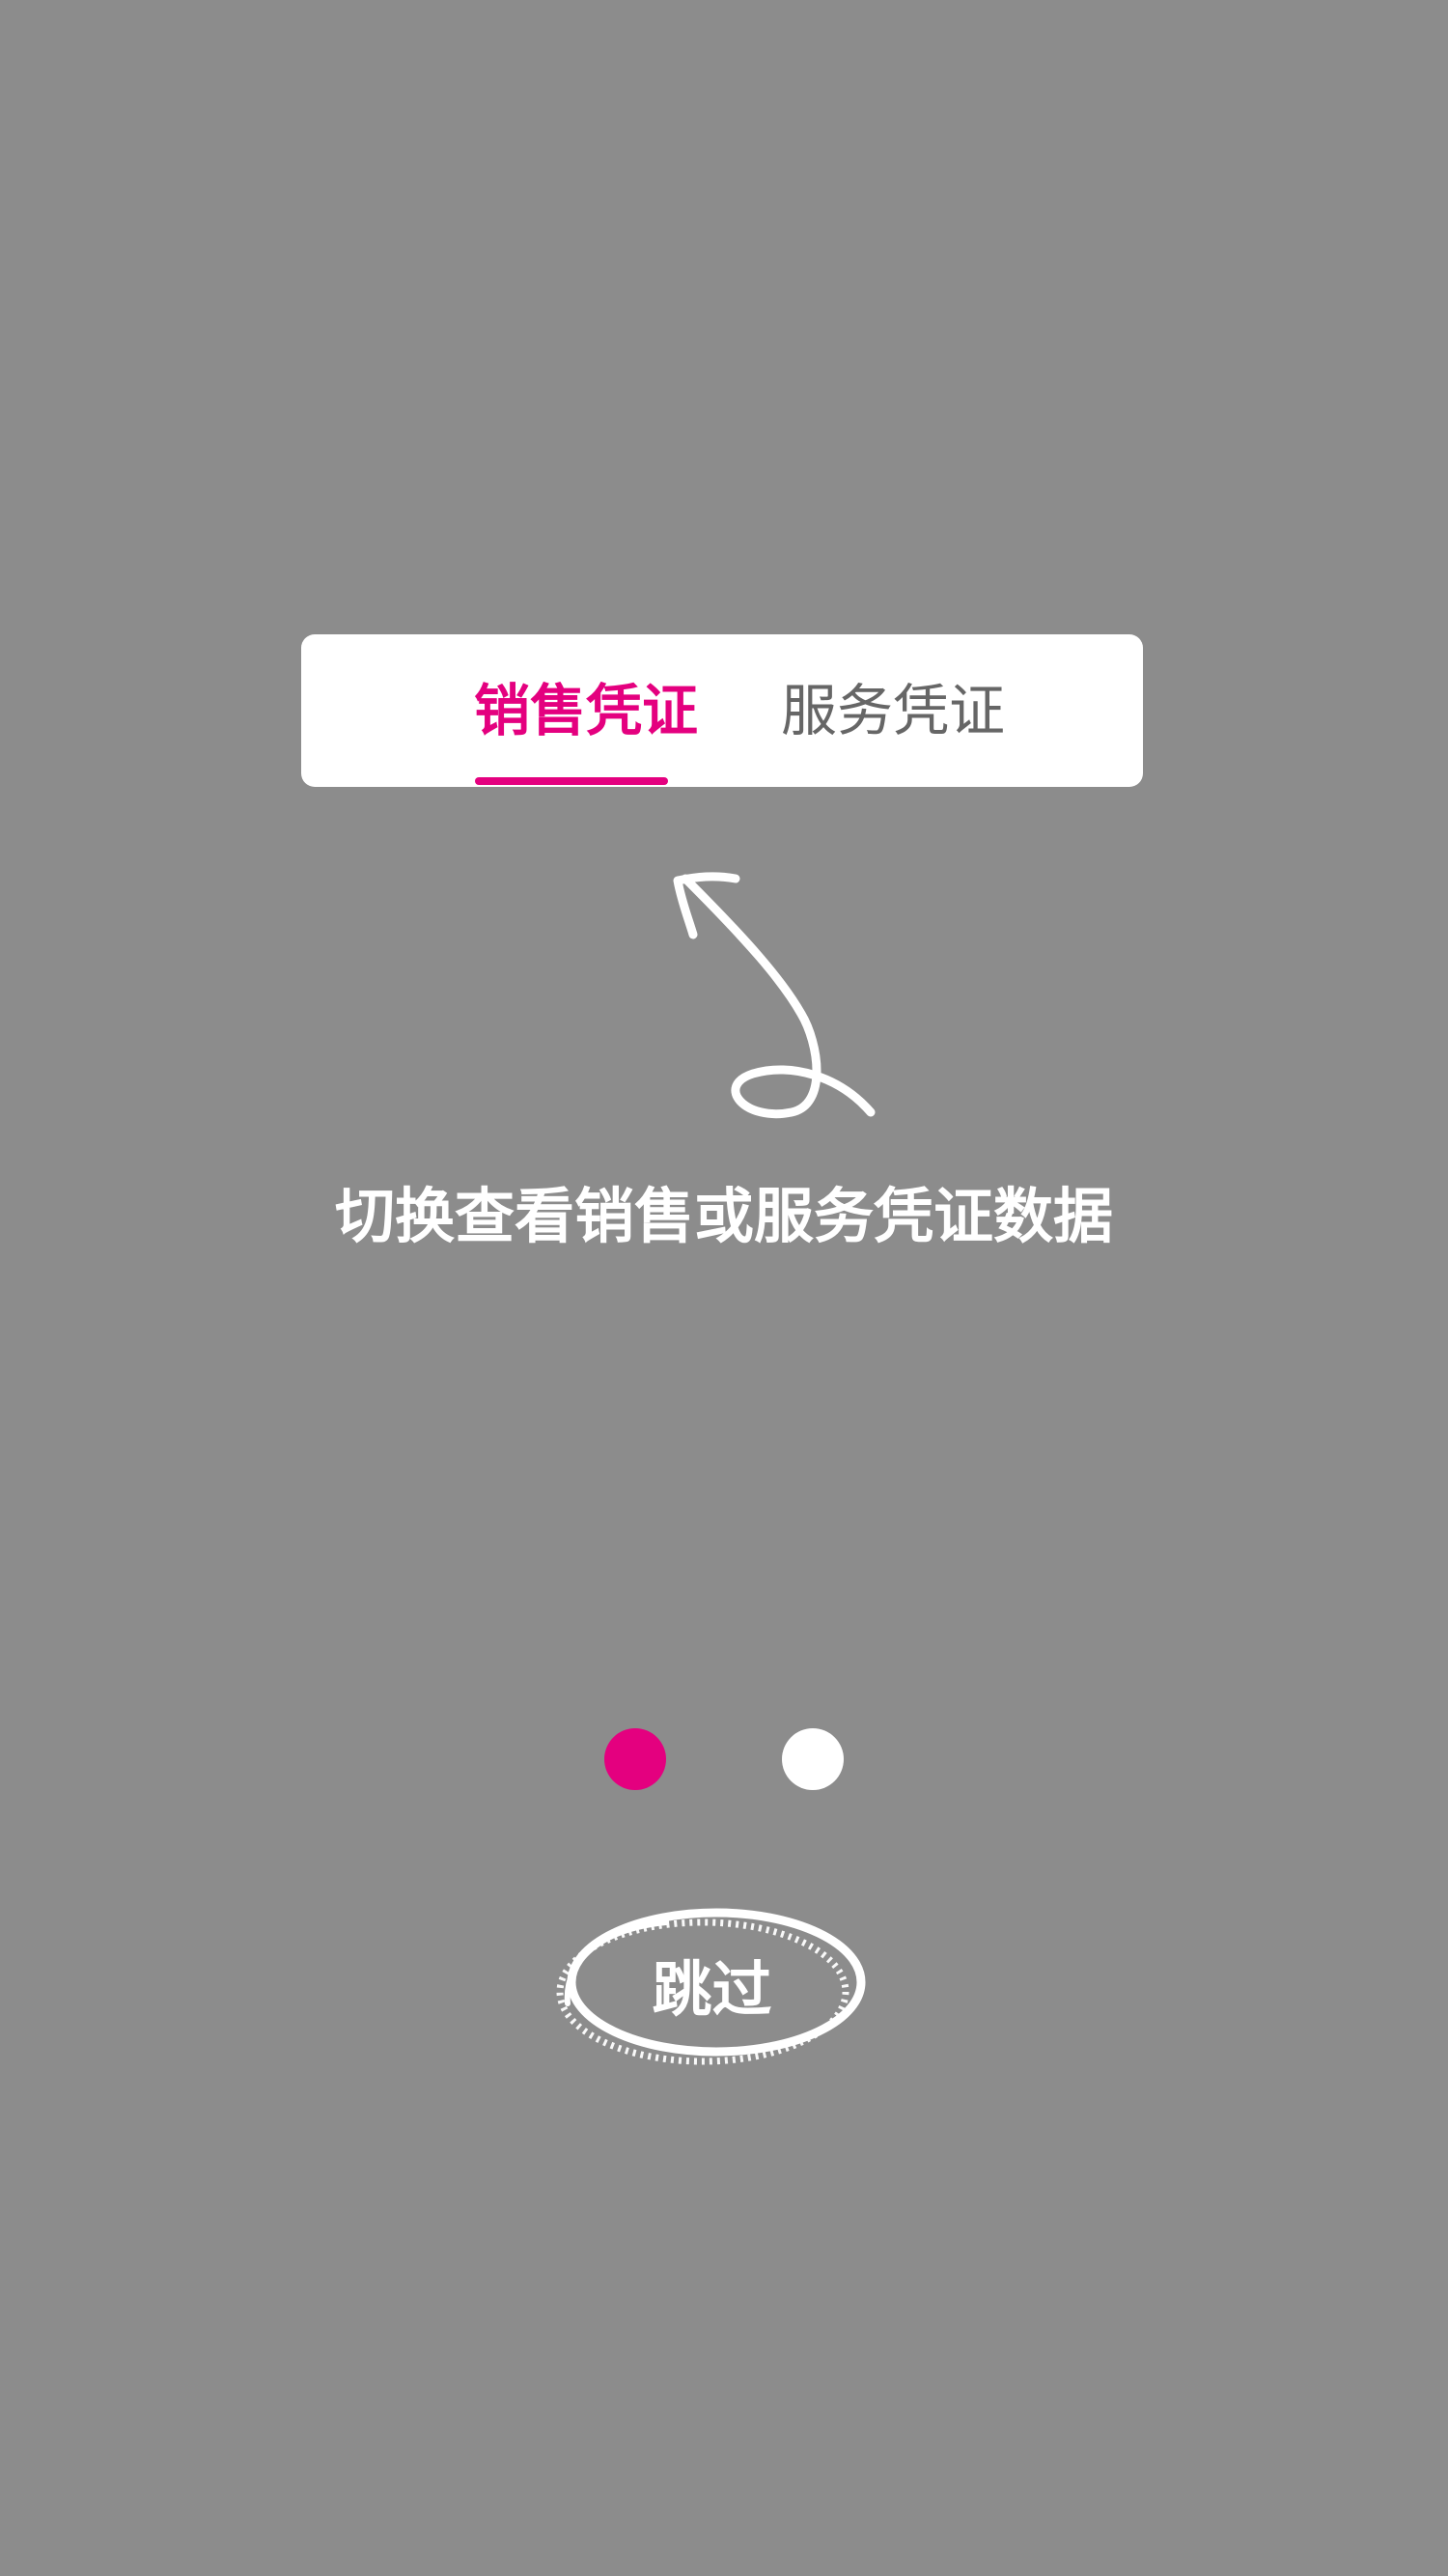 The image size is (1448, 2576). I want to click on active-tab-underline, so click(572, 781).